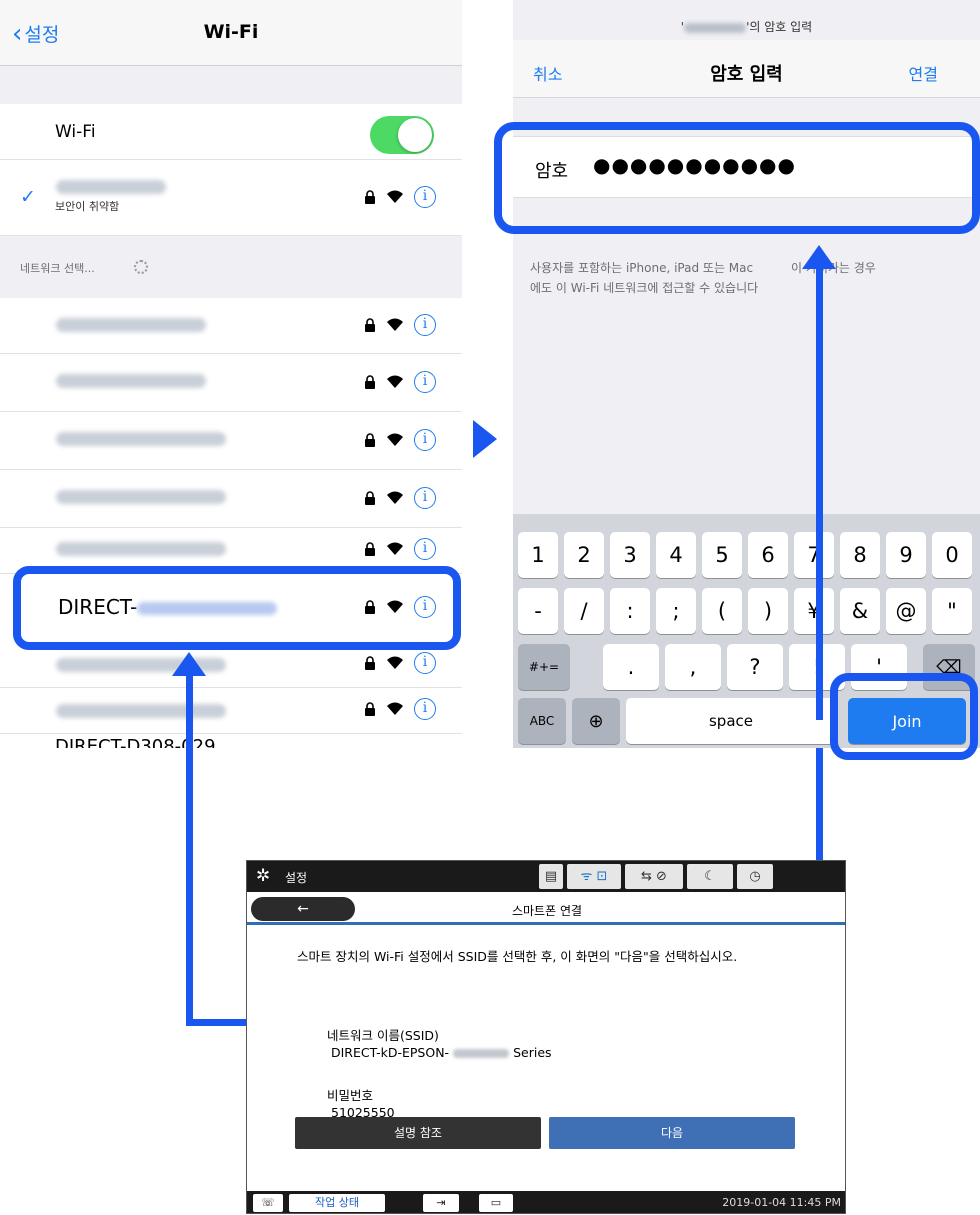 Image resolution: width=980 pixels, height=1215 pixels. I want to click on password-prompt: ' '의 암호 입력, so click(746, 27).